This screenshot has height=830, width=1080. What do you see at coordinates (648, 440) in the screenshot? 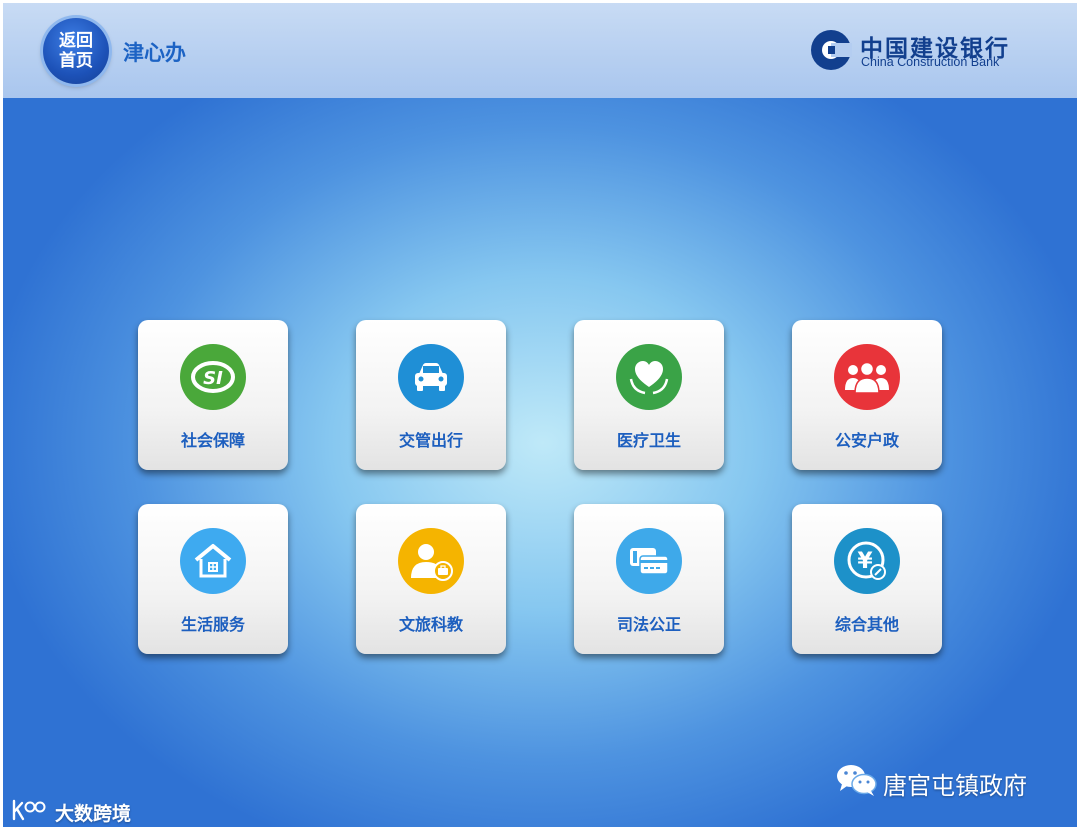
I see `tile-label: 医疗卫生` at bounding box center [648, 440].